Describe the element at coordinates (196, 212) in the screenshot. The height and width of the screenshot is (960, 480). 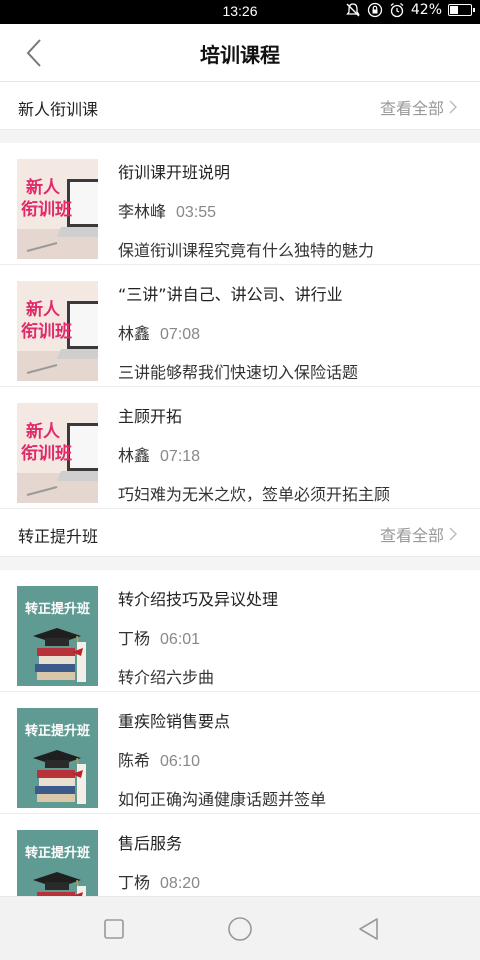
I see `course-duration: 03:55` at that location.